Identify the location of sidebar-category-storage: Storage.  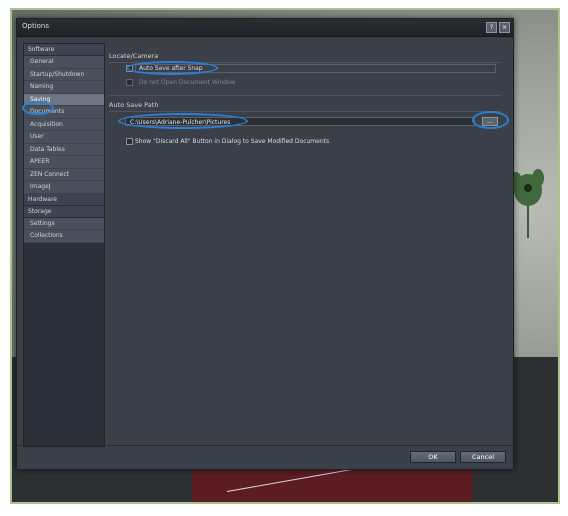
(64, 211).